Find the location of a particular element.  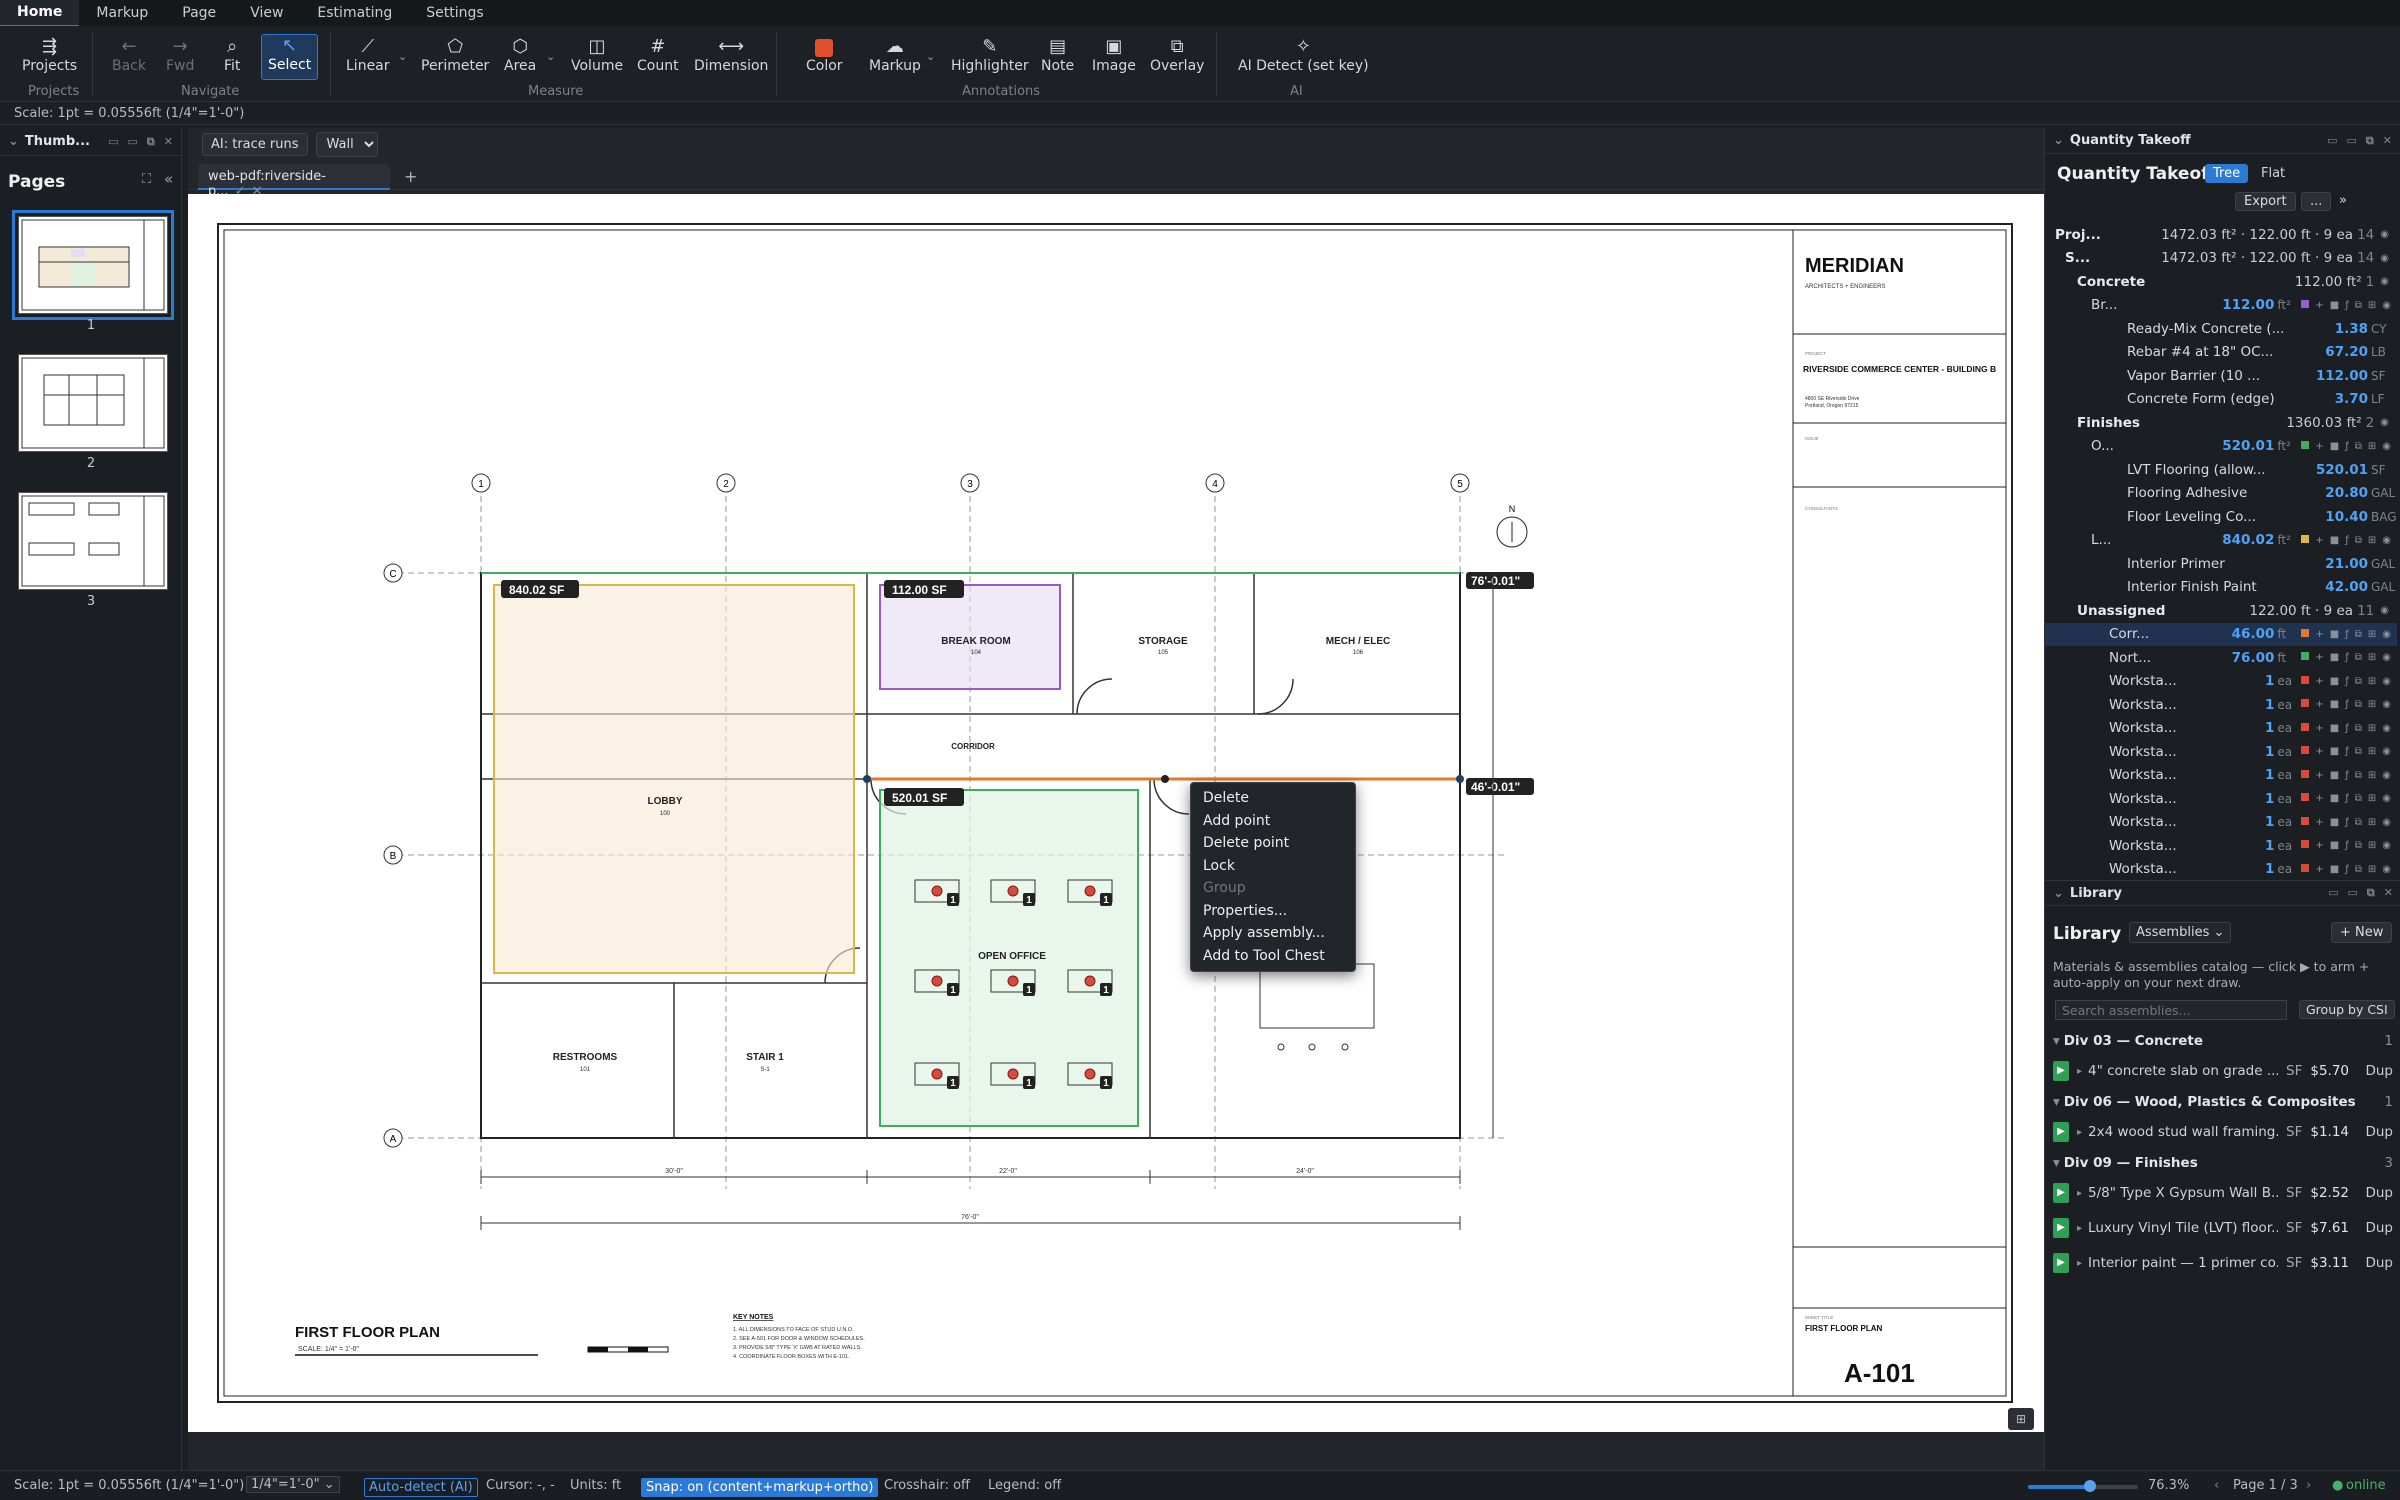

takeoff-row: Rebar #4 at 18" OC... 67.20 LB is located at coordinates (2221, 353).